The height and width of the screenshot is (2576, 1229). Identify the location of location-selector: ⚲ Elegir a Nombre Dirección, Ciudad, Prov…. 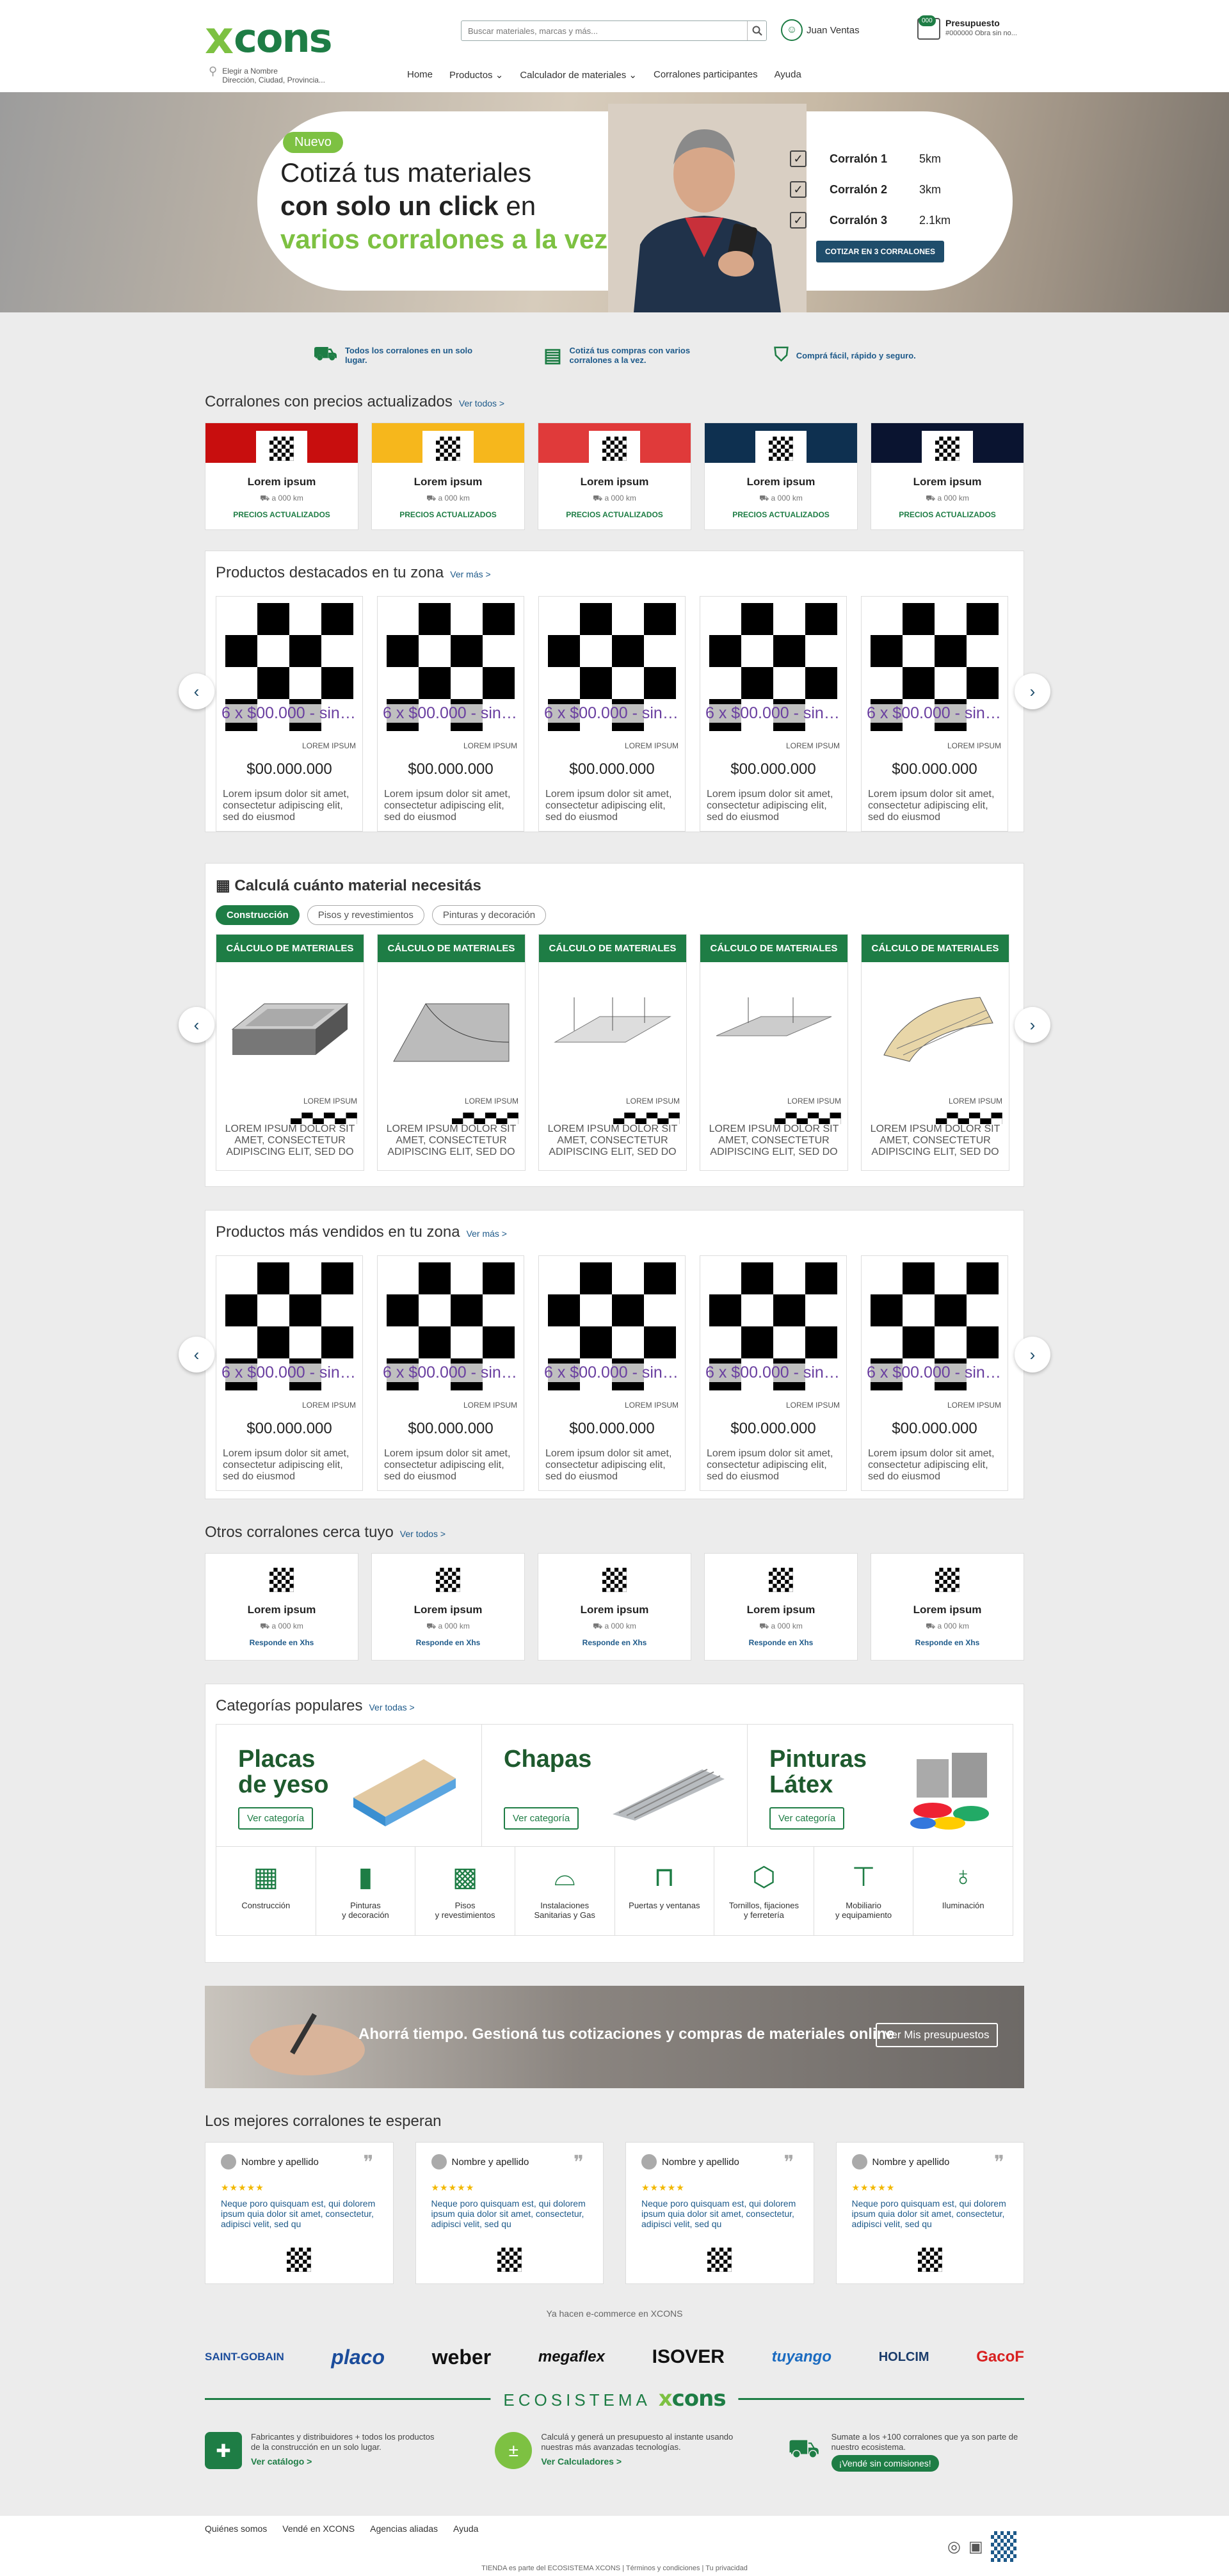
(267, 75).